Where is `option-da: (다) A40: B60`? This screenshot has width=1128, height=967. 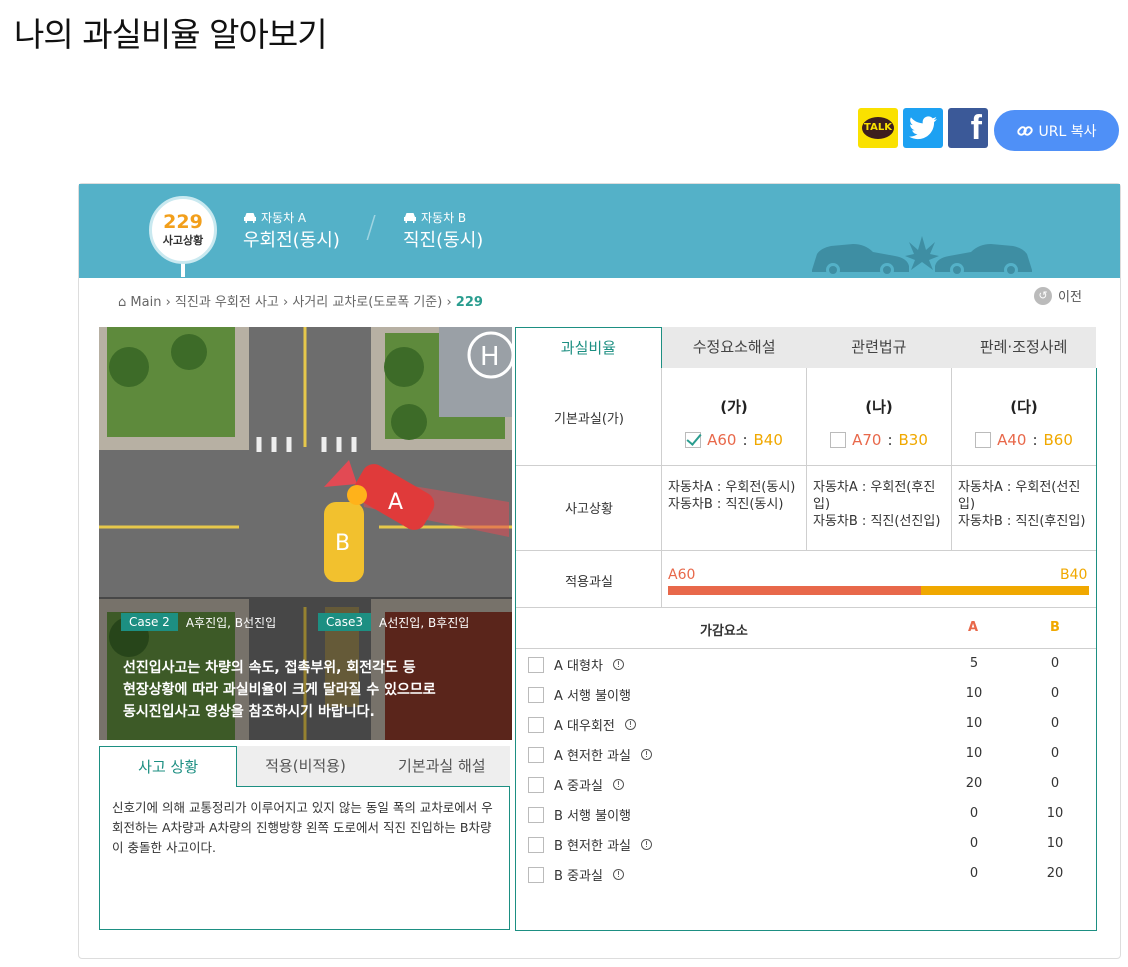 option-da: (다) A40: B60 is located at coordinates (1024, 422).